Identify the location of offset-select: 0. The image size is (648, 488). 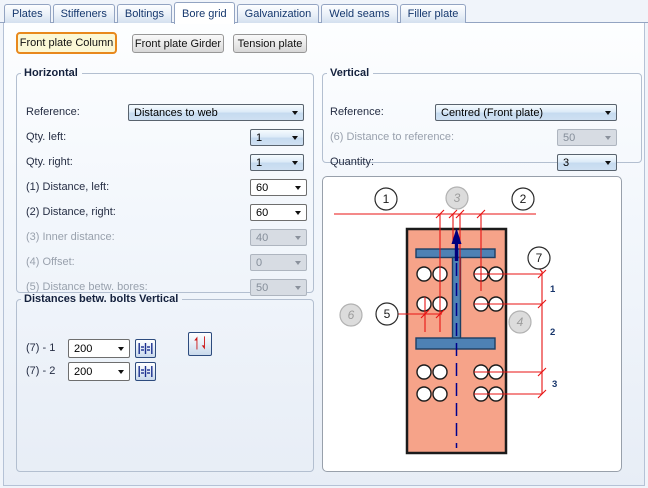
(278, 262).